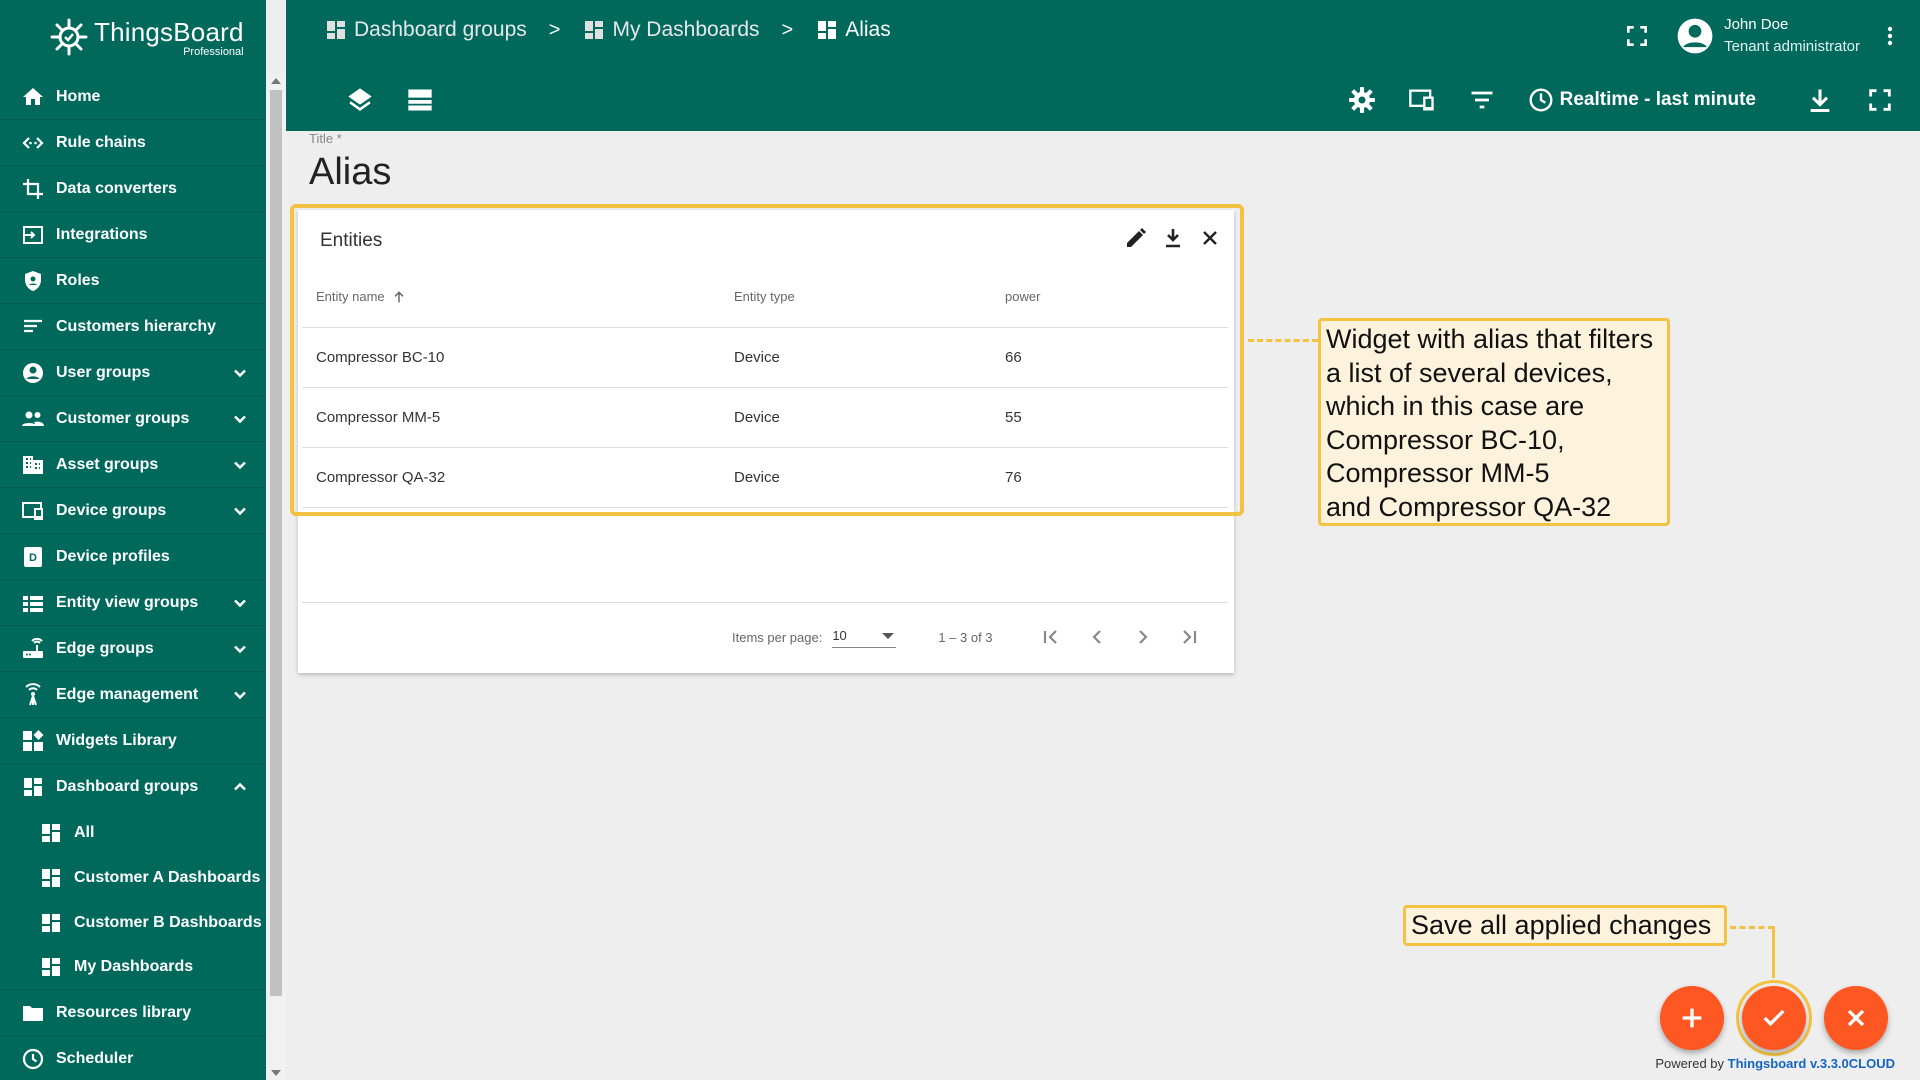 The width and height of the screenshot is (1920, 1080). Describe the element at coordinates (420, 100) in the screenshot. I see `layout-icon` at that location.